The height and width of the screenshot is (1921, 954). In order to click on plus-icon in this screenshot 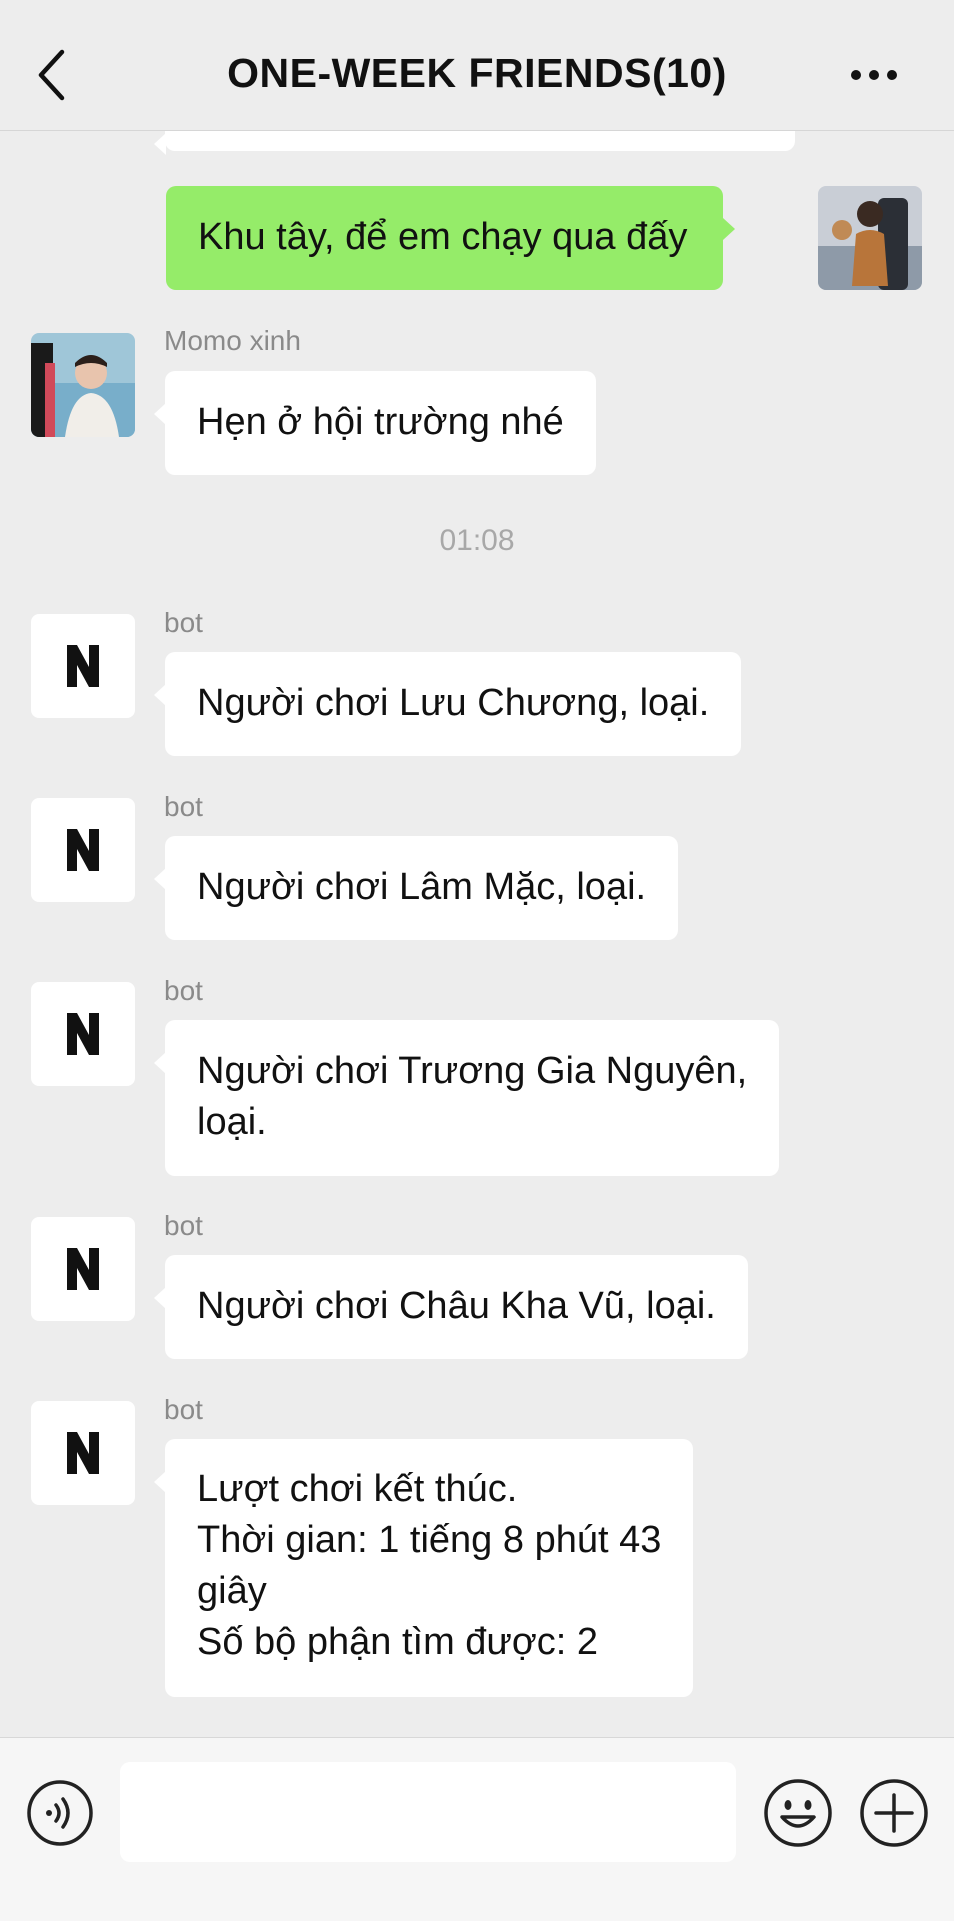, I will do `click(894, 1813)`.